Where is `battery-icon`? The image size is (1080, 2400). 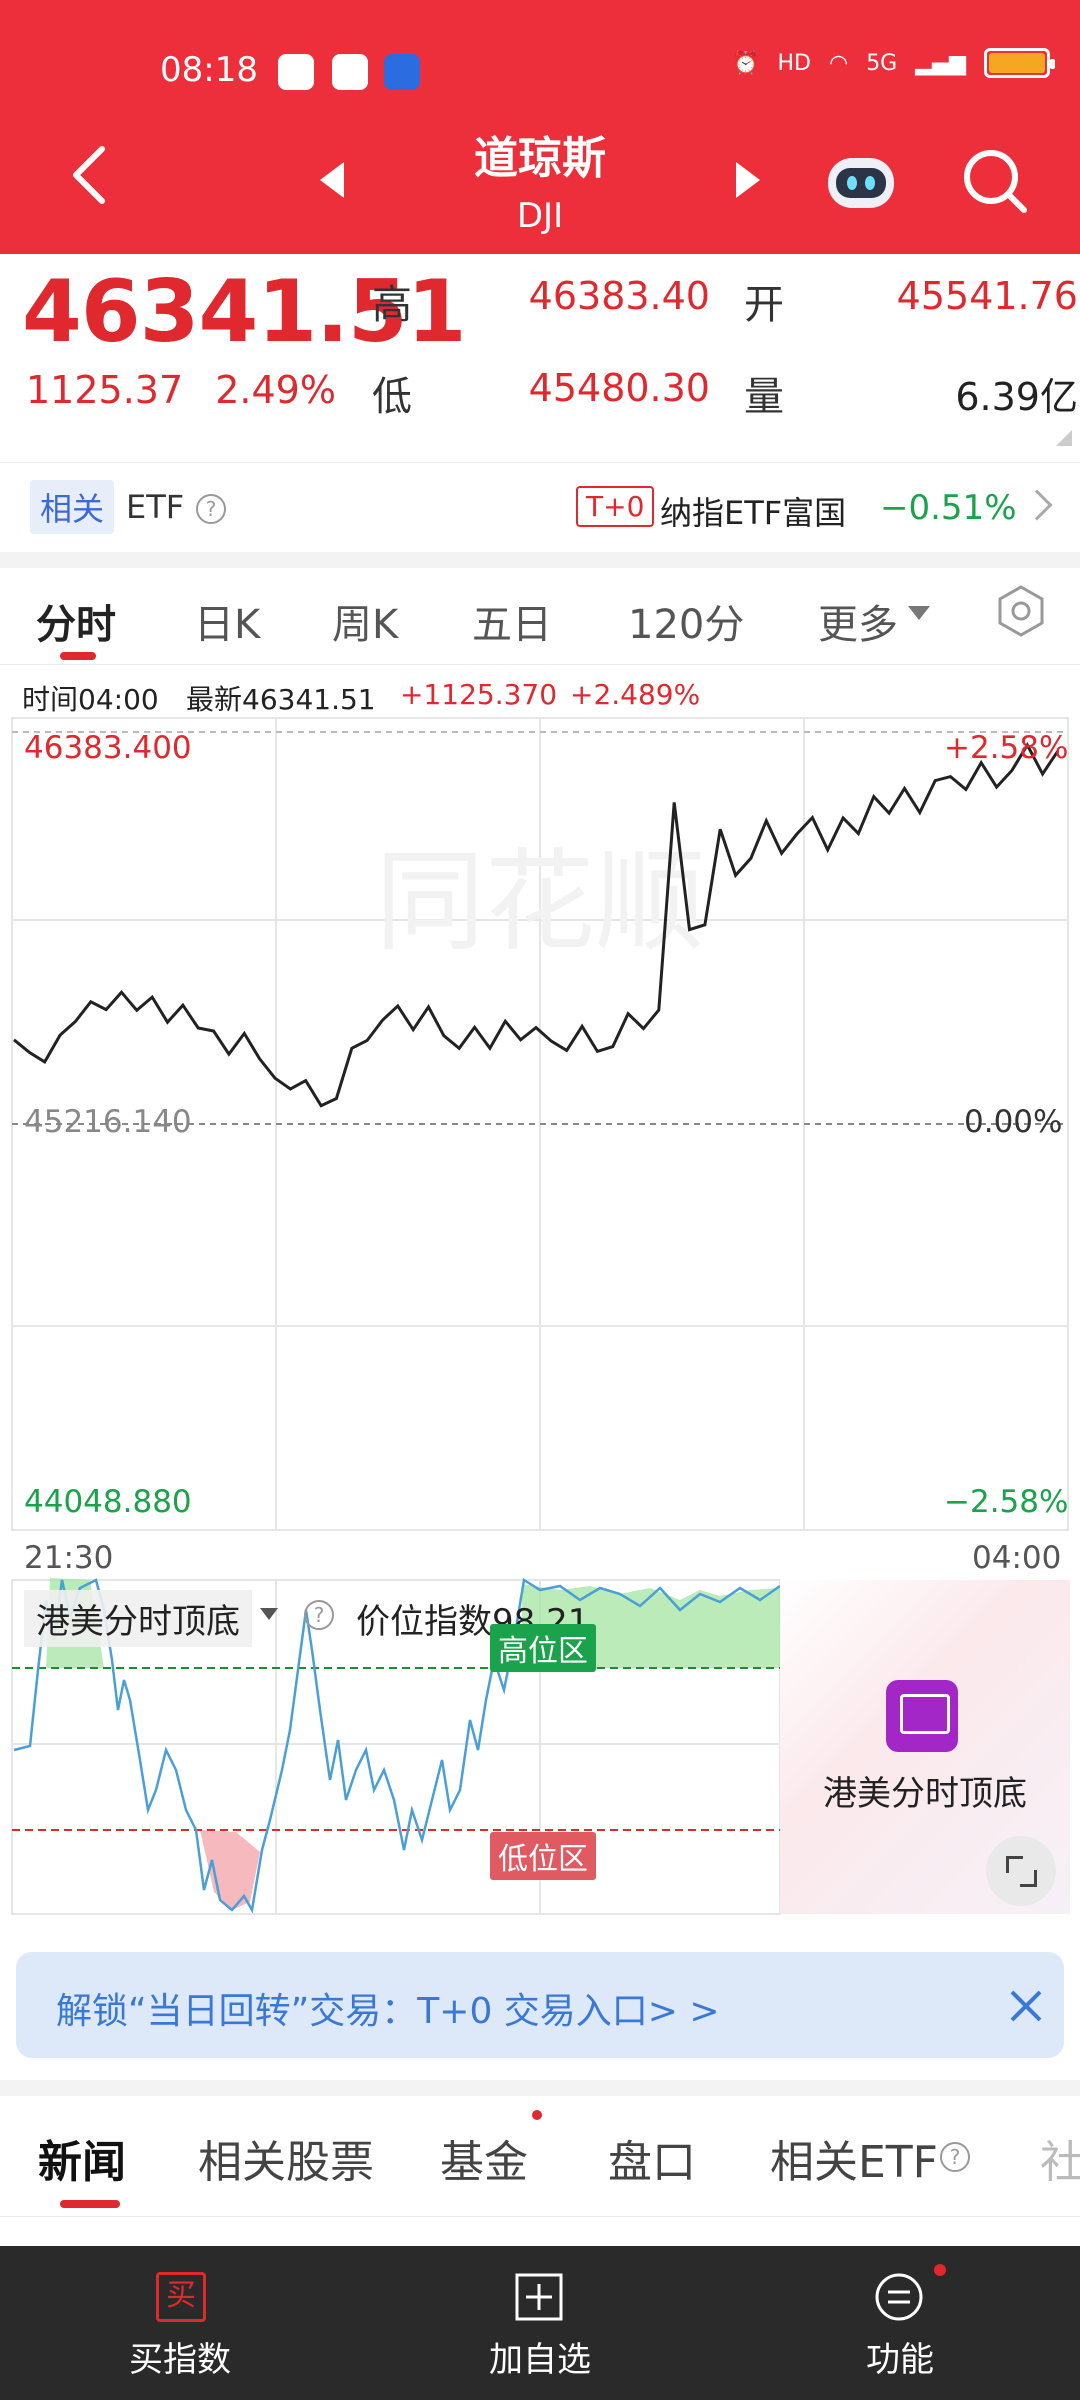 battery-icon is located at coordinates (1019, 63).